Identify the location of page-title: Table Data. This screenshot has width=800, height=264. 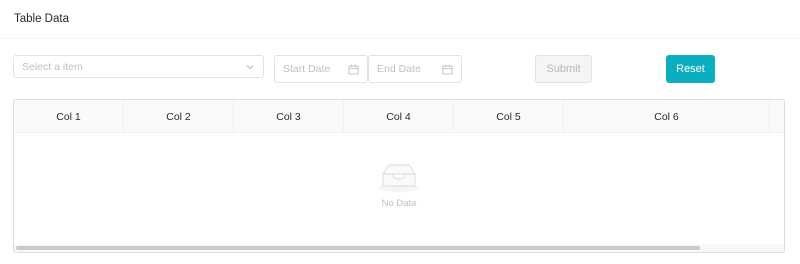
(41, 19).